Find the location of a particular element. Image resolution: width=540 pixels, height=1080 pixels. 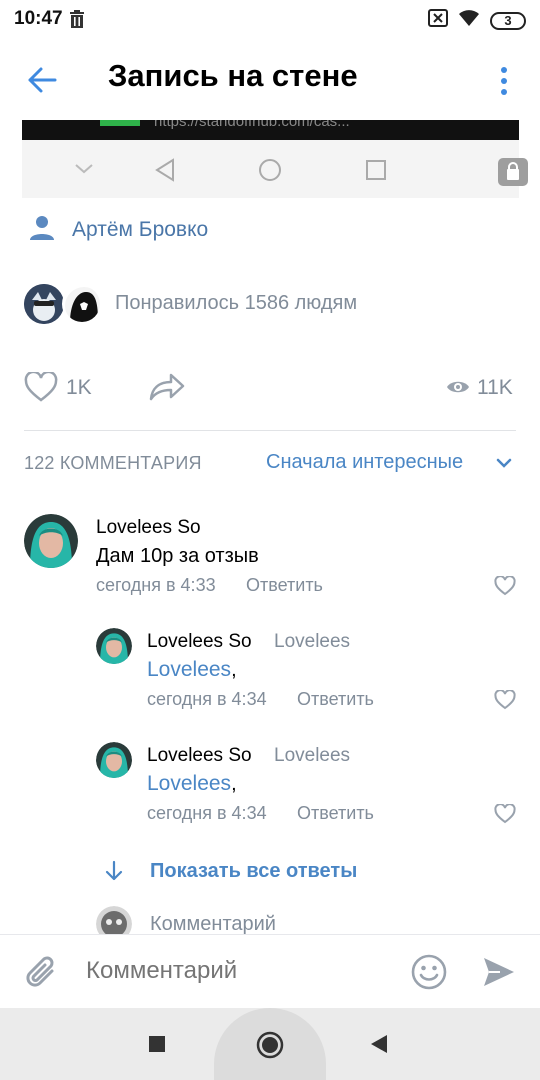

post-image-navbar is located at coordinates (270, 169).